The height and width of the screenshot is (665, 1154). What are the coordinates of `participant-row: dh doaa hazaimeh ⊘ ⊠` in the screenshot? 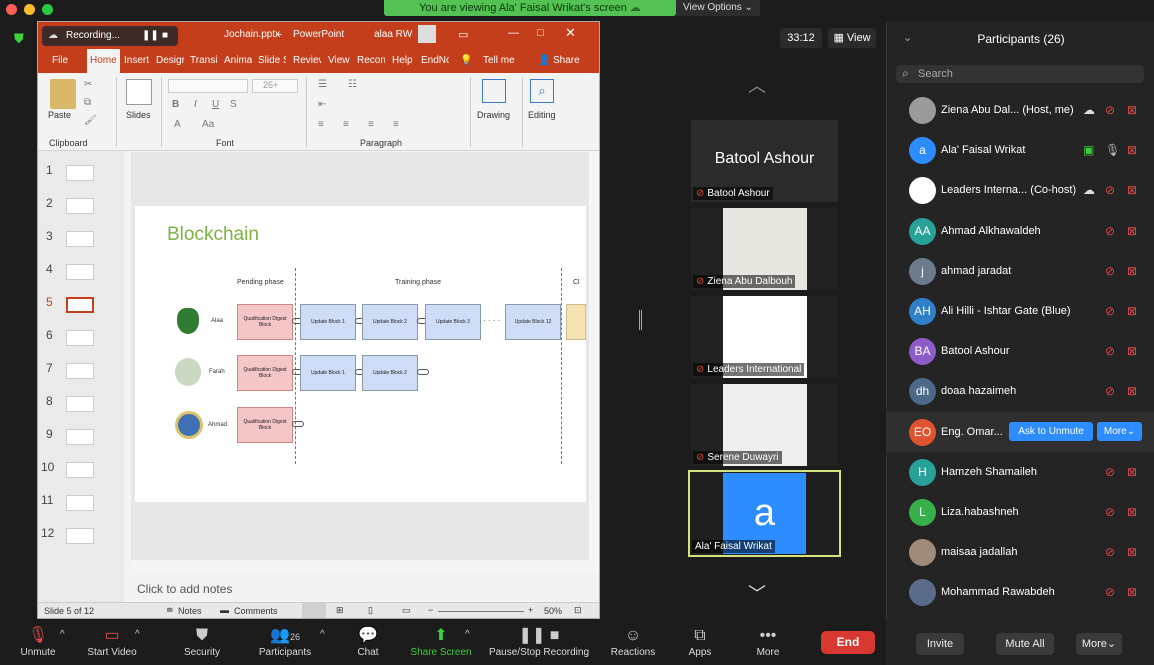 It's located at (1020, 391).